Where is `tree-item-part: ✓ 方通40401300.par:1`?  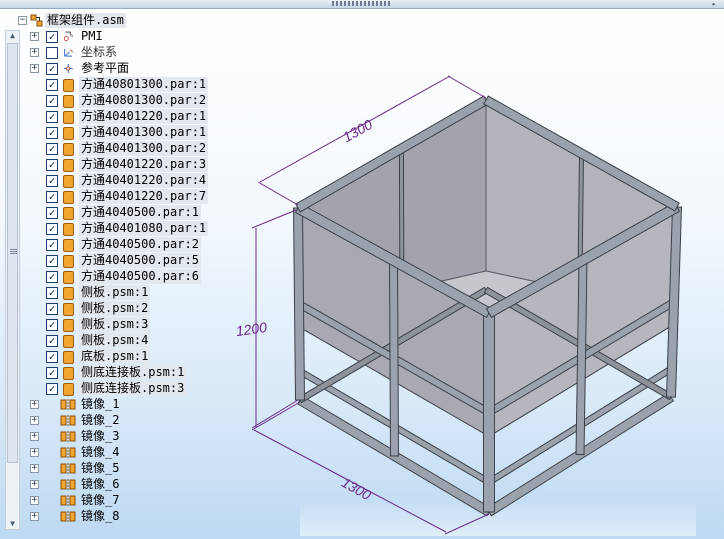
tree-item-part: ✓ 方通40401300.par:1 is located at coordinates (123, 133).